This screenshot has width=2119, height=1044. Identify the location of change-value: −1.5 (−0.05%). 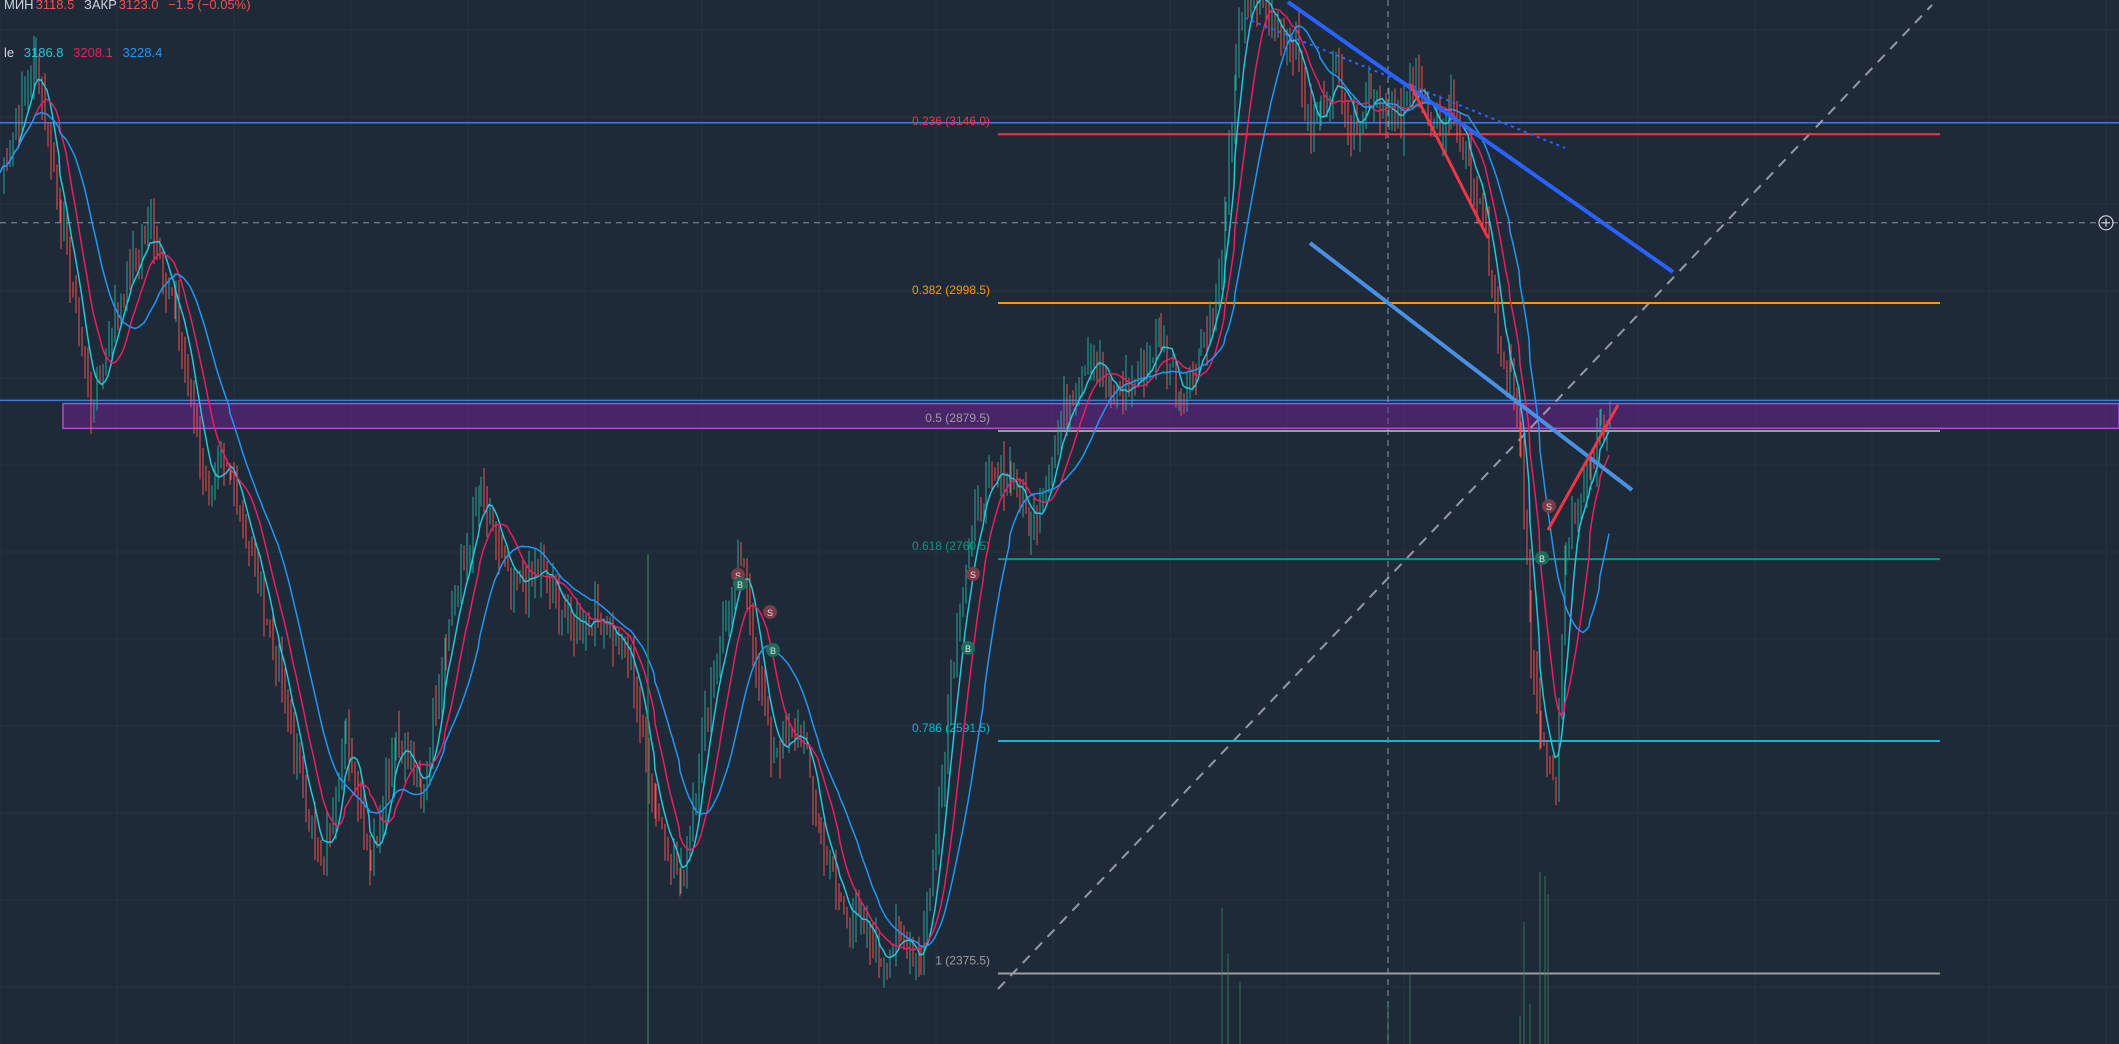
(209, 6).